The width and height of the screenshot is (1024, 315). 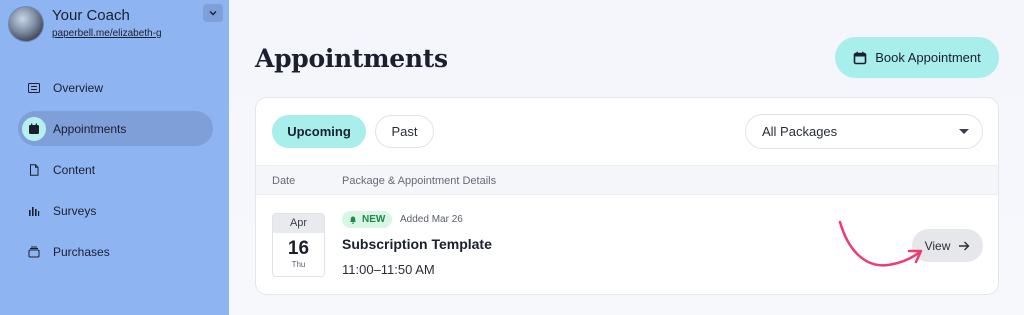 What do you see at coordinates (627, 180) in the screenshot?
I see `table-header: Date Package & Appointment Details` at bounding box center [627, 180].